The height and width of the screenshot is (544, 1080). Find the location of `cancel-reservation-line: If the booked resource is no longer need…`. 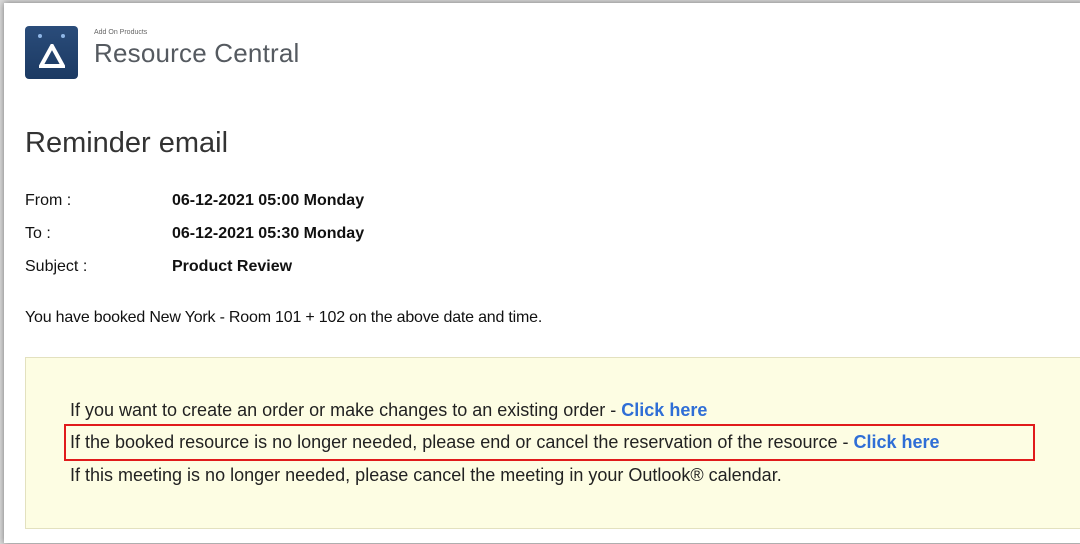

cancel-reservation-line: If the booked resource is no longer need… is located at coordinates (505, 442).